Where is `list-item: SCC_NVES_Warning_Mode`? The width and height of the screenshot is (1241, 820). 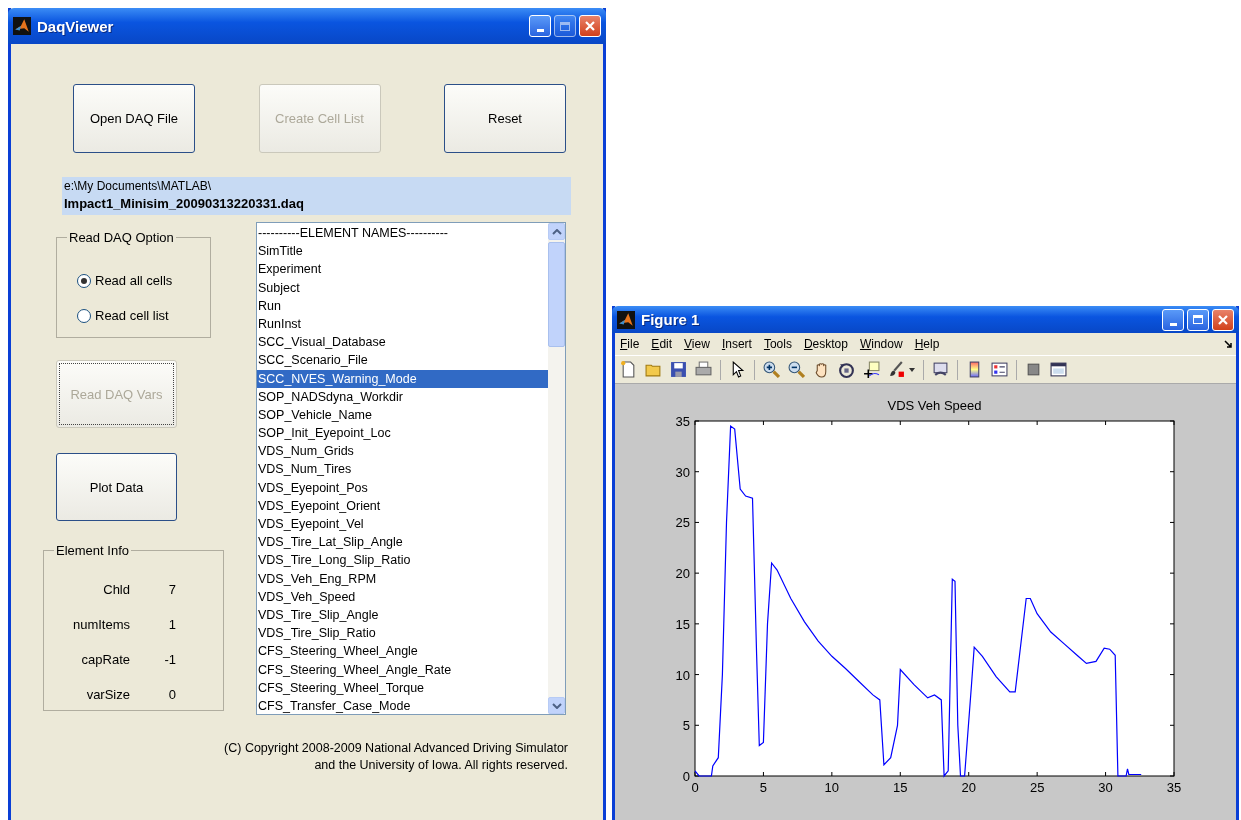 list-item: SCC_NVES_Warning_Mode is located at coordinates (402, 378).